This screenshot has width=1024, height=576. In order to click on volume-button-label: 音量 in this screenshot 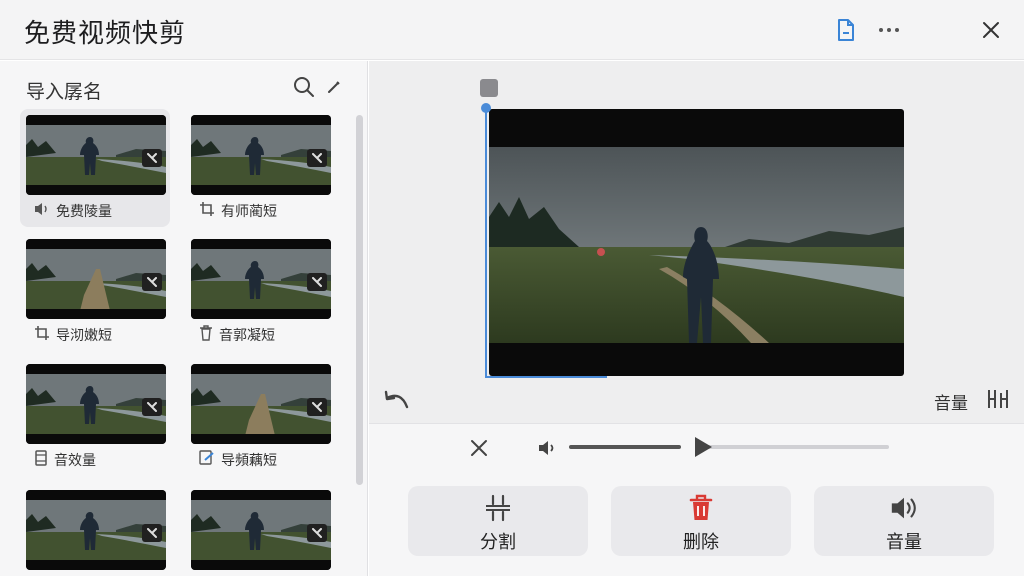, I will do `click(904, 542)`.